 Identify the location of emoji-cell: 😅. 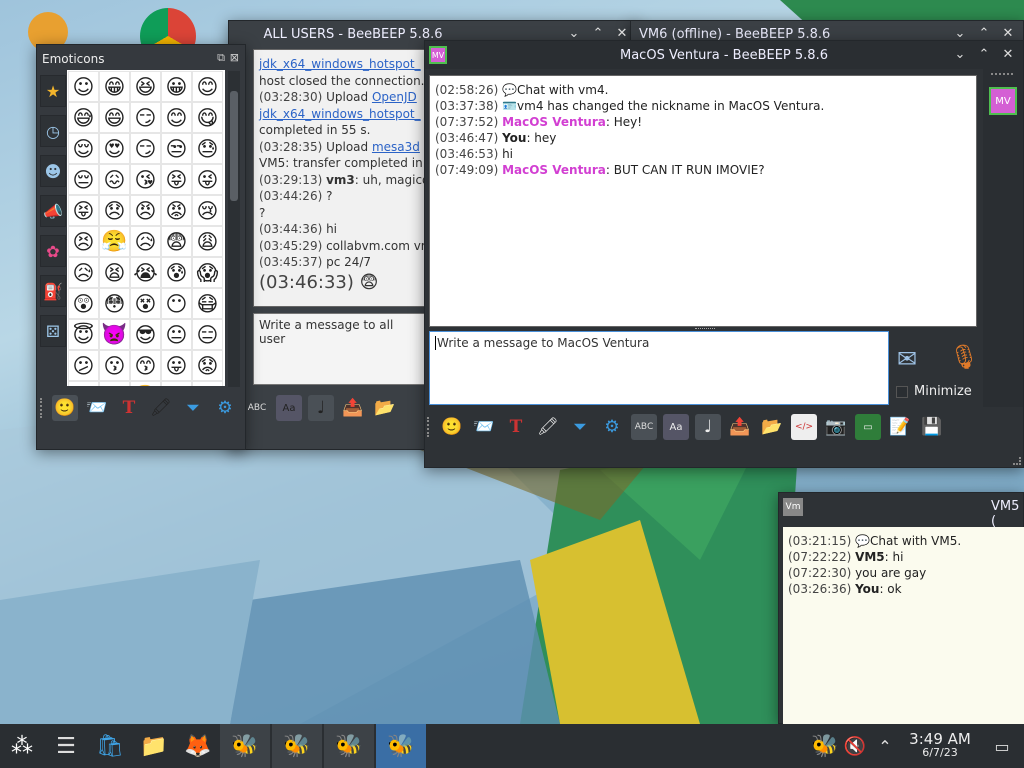
(83, 117).